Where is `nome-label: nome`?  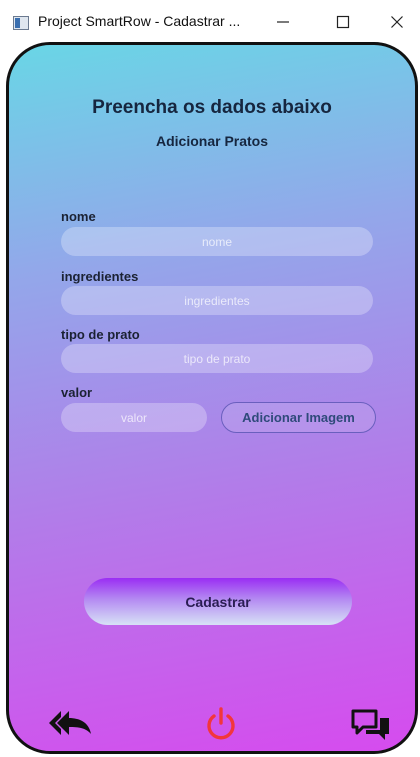
nome-label: nome is located at coordinates (78, 216).